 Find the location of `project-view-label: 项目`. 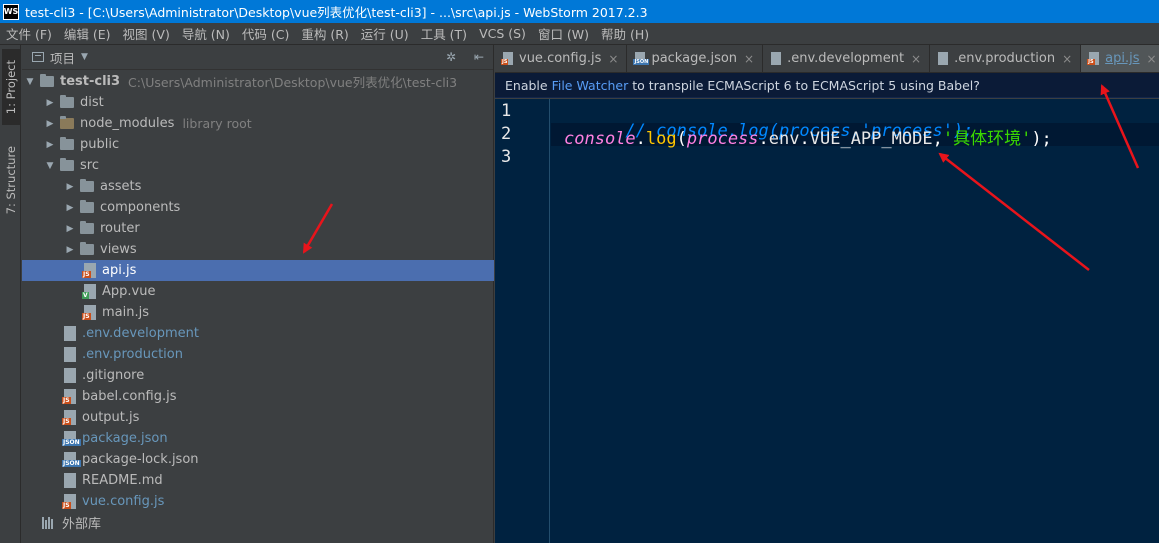

project-view-label: 项目 is located at coordinates (62, 57).